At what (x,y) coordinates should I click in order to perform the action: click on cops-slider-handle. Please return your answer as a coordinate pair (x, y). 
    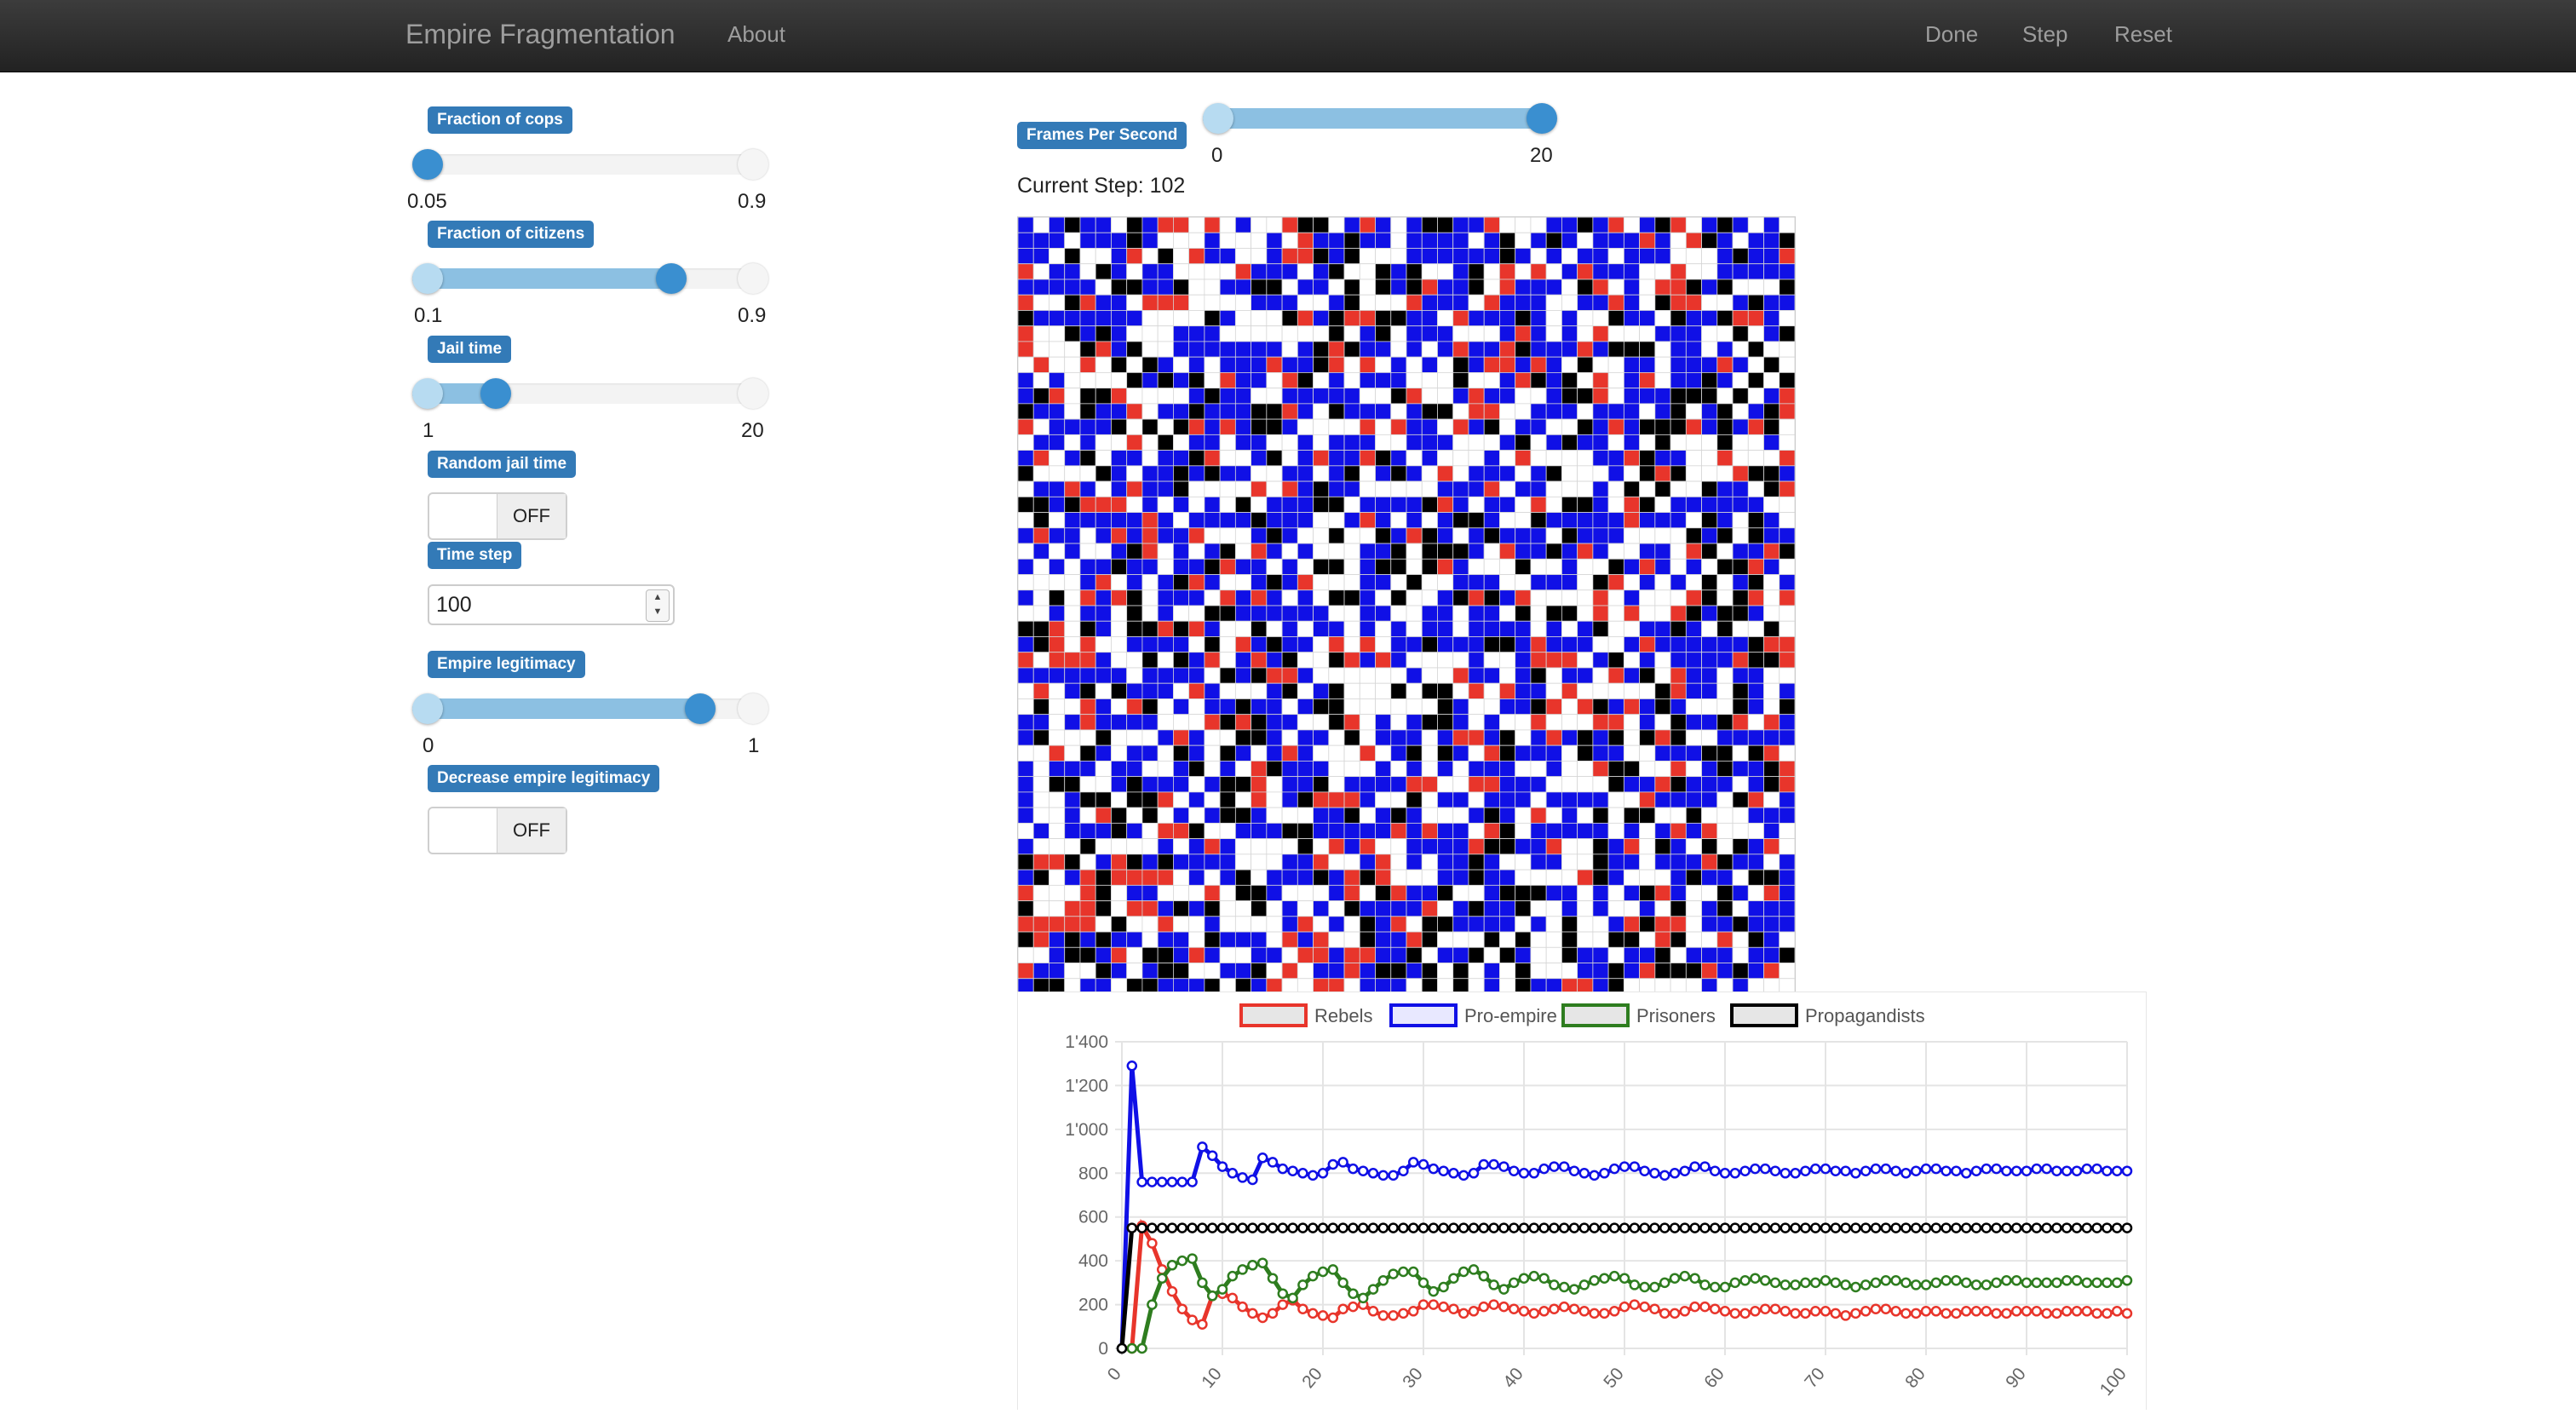
    Looking at the image, I should click on (428, 164).